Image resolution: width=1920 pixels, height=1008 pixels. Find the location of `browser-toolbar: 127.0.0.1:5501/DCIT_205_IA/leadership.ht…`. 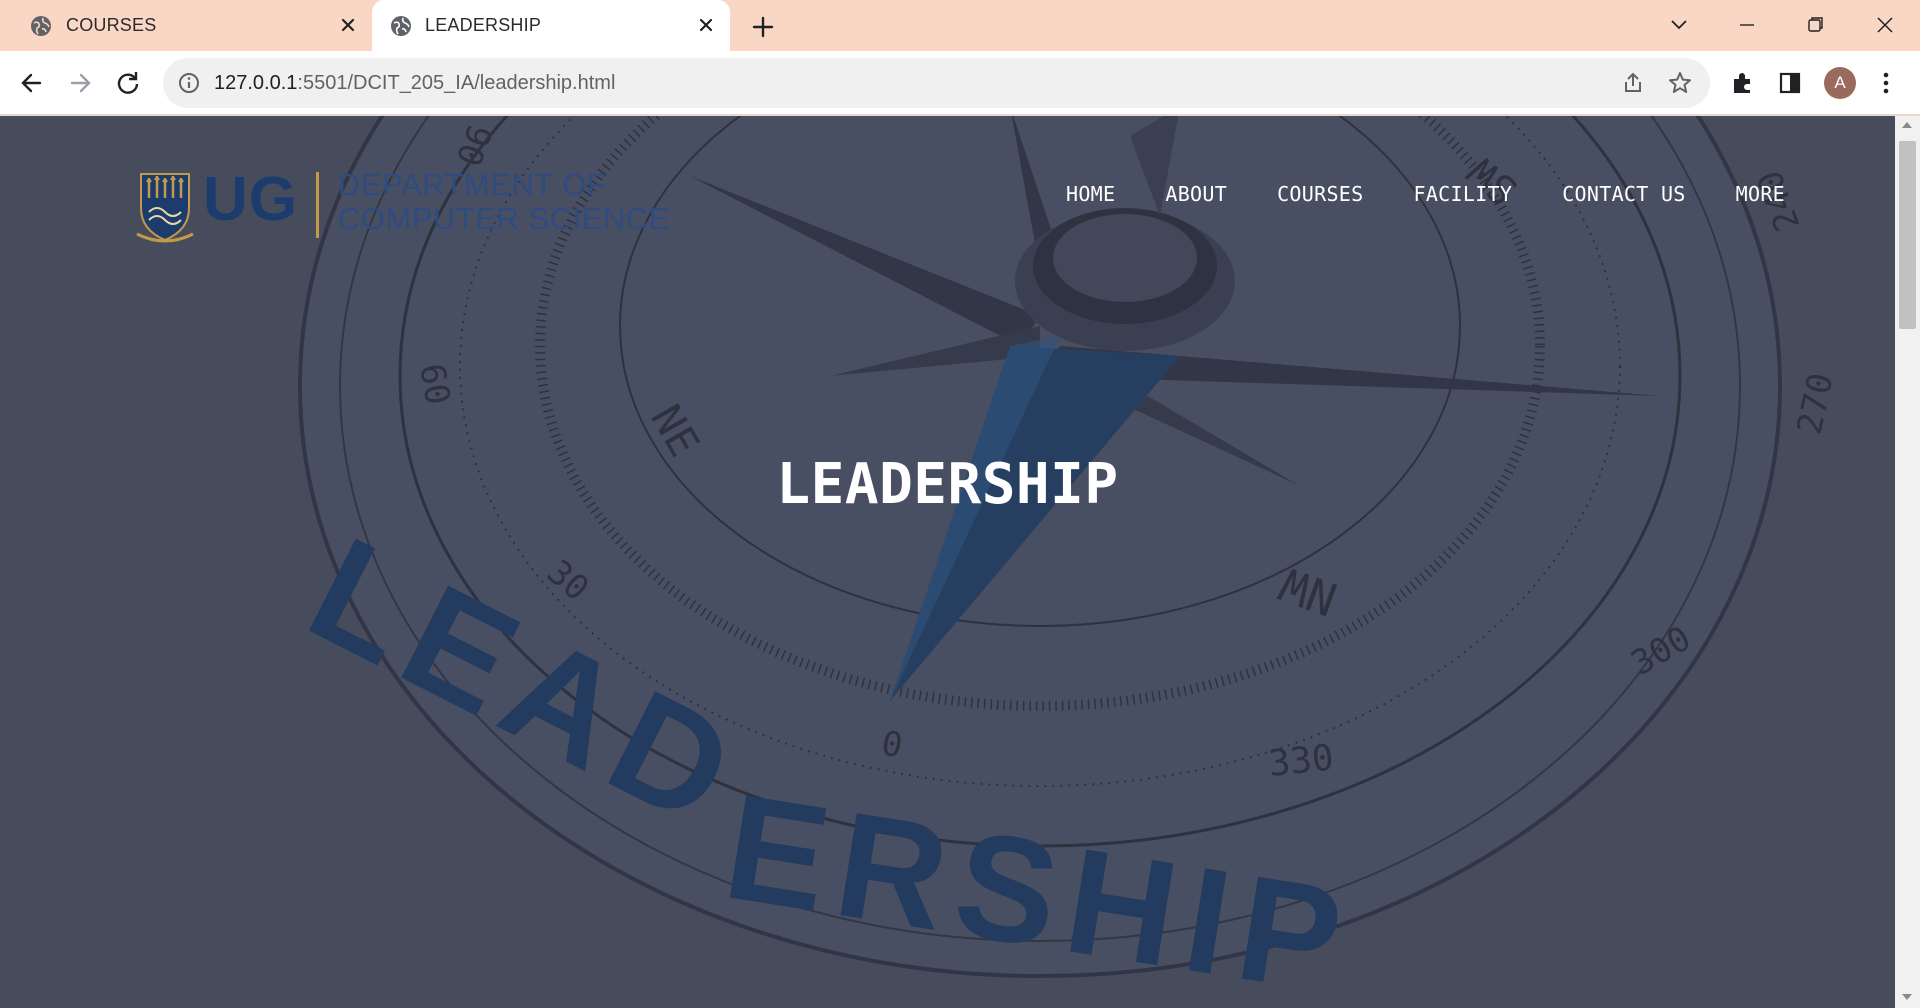

browser-toolbar: 127.0.0.1:5501/DCIT_205_IA/leadership.ht… is located at coordinates (960, 83).